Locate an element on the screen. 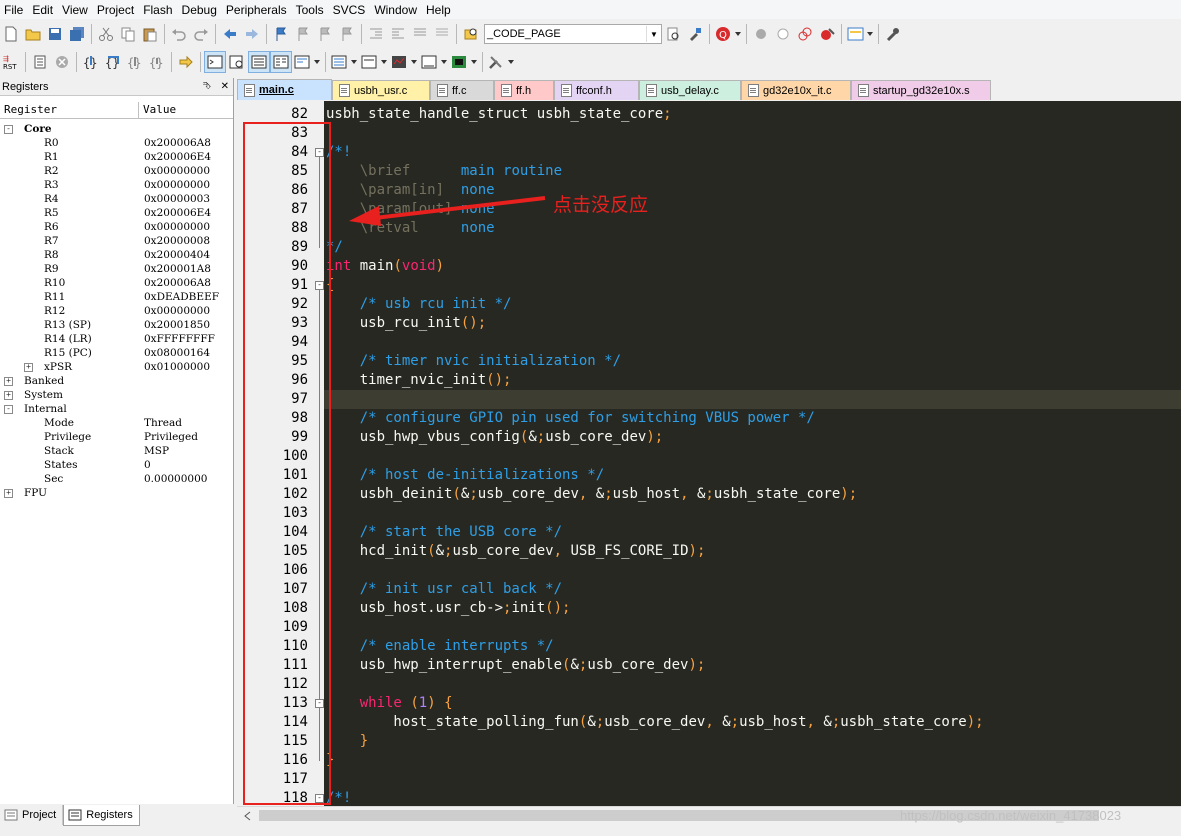 The image size is (1181, 836). step-out-icon: {} is located at coordinates (135, 62).